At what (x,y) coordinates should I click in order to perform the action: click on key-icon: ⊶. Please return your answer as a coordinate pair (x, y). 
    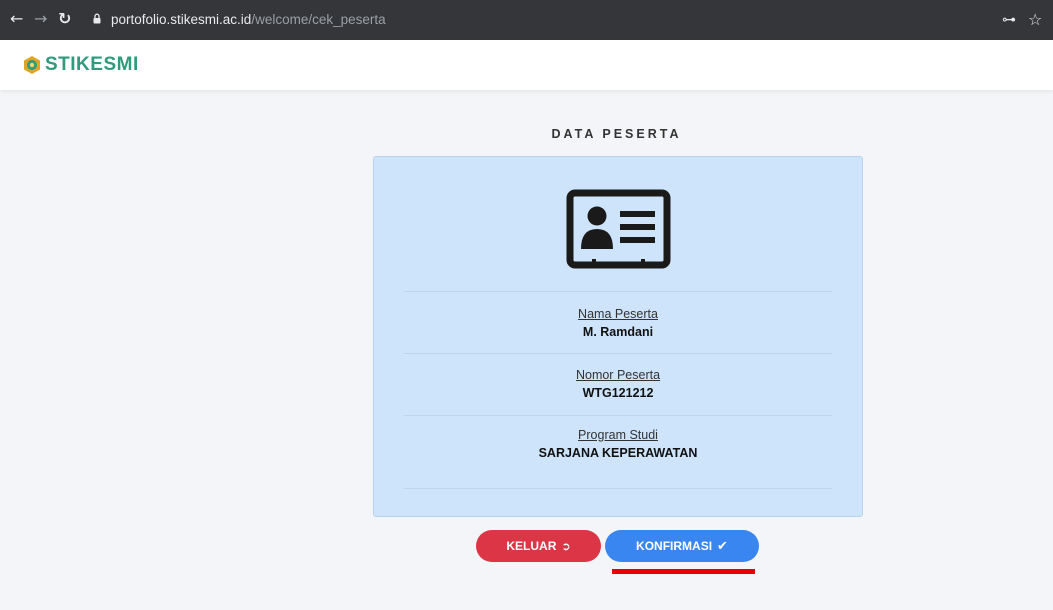
    Looking at the image, I should click on (1009, 20).